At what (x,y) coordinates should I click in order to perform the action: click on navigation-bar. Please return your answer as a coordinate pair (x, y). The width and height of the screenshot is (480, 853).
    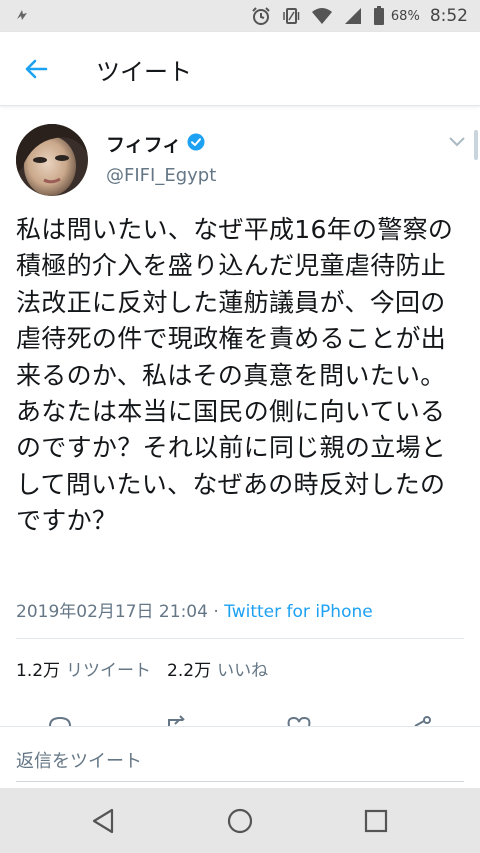
    Looking at the image, I should click on (240, 820).